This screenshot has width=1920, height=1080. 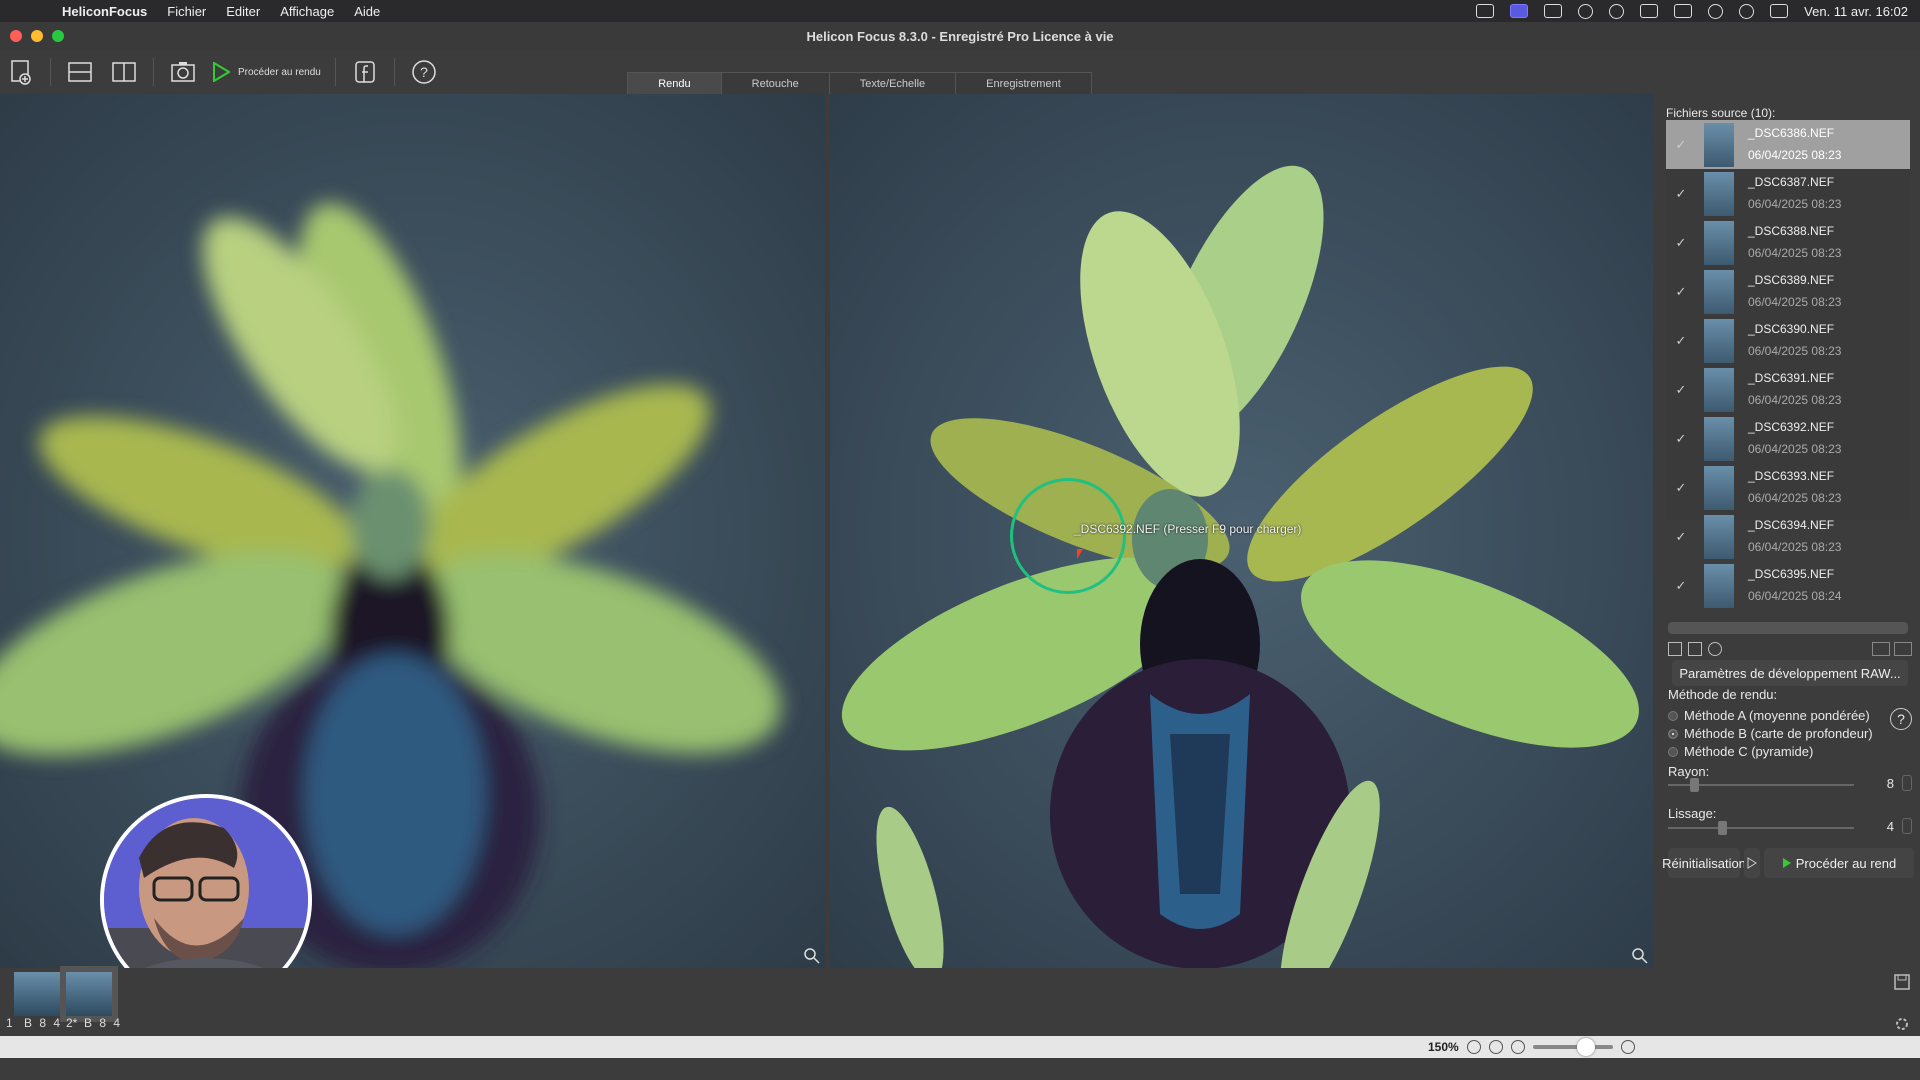 What do you see at coordinates (1779, 11) in the screenshot?
I see `control-center-icon` at bounding box center [1779, 11].